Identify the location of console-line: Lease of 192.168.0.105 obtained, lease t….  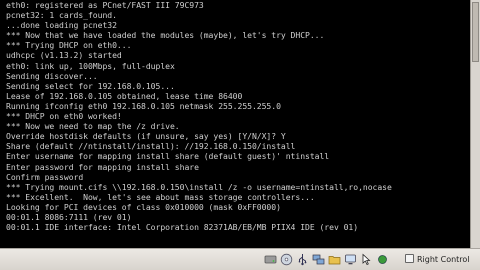
(124, 95).